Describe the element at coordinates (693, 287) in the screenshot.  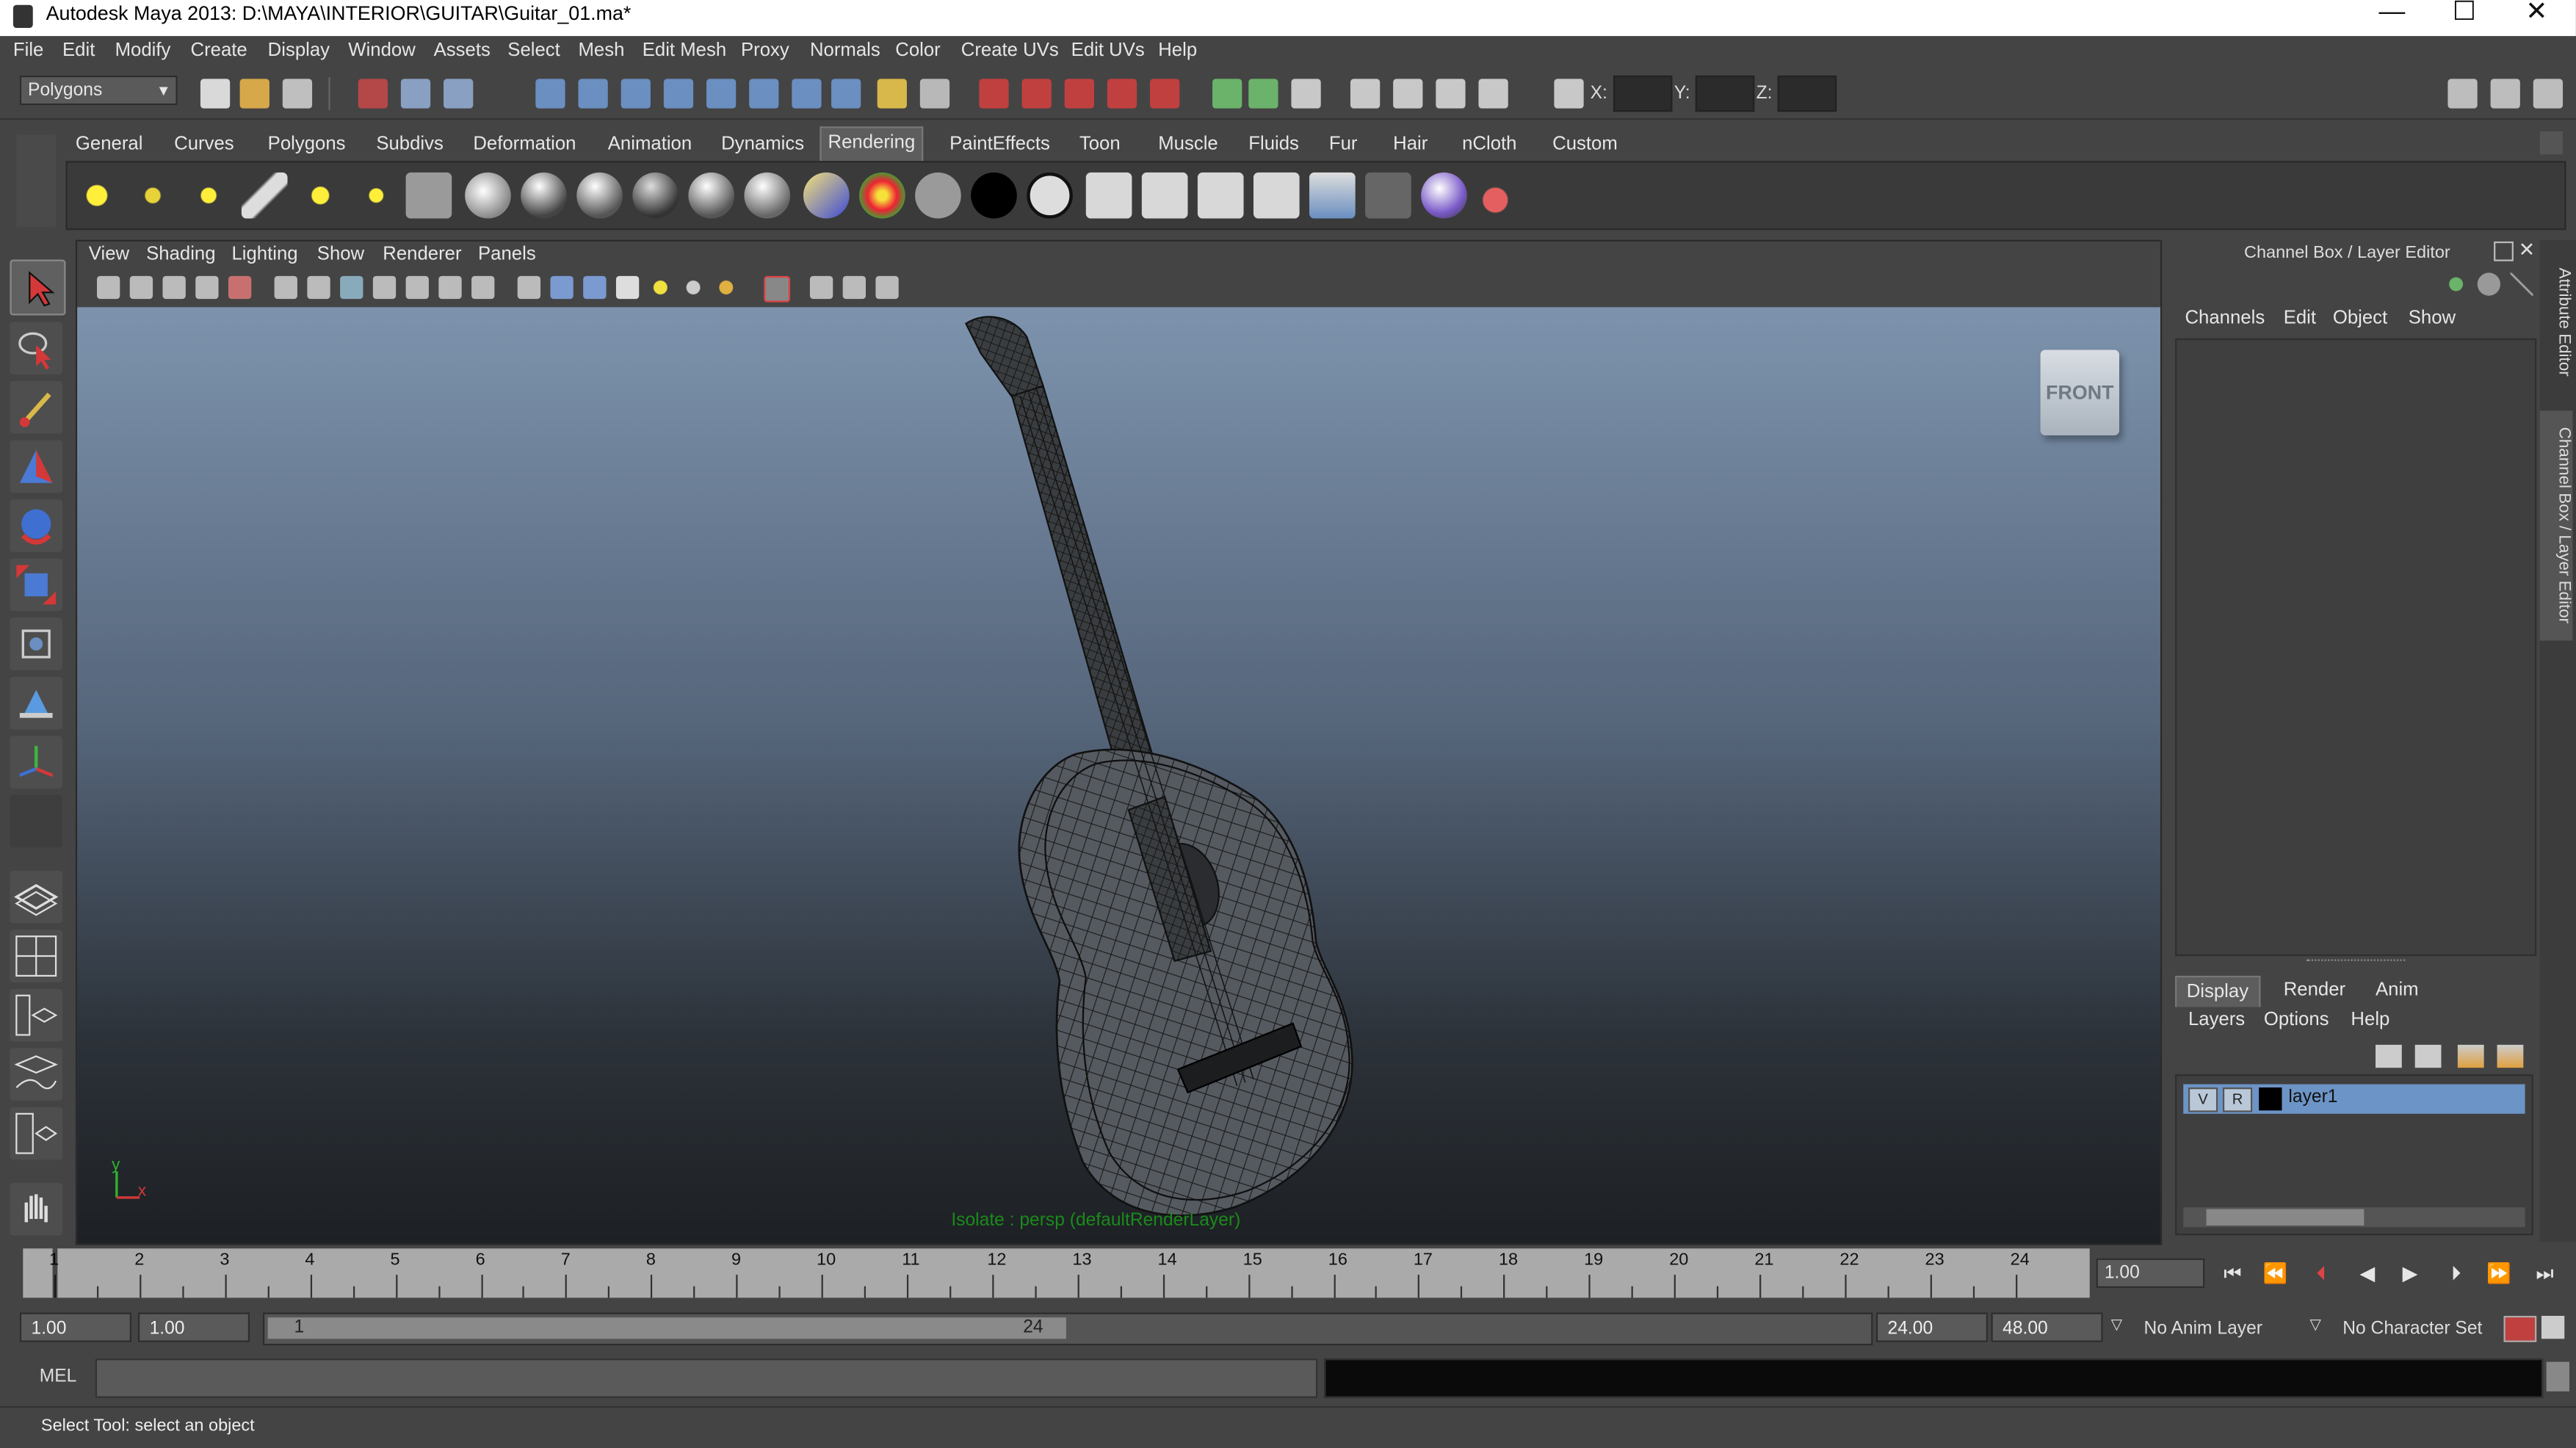
I see `all-lights-icon` at that location.